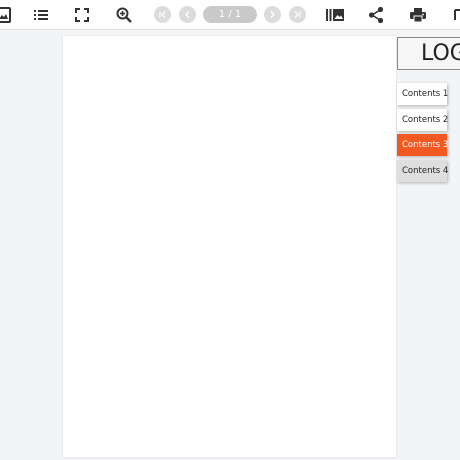 The height and width of the screenshot is (460, 460). What do you see at coordinates (187, 14) in the screenshot?
I see `prev-page-icon` at bounding box center [187, 14].